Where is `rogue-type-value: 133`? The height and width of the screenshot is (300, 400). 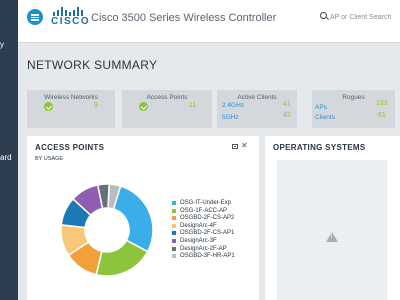 rogue-type-value: 133 is located at coordinates (382, 103).